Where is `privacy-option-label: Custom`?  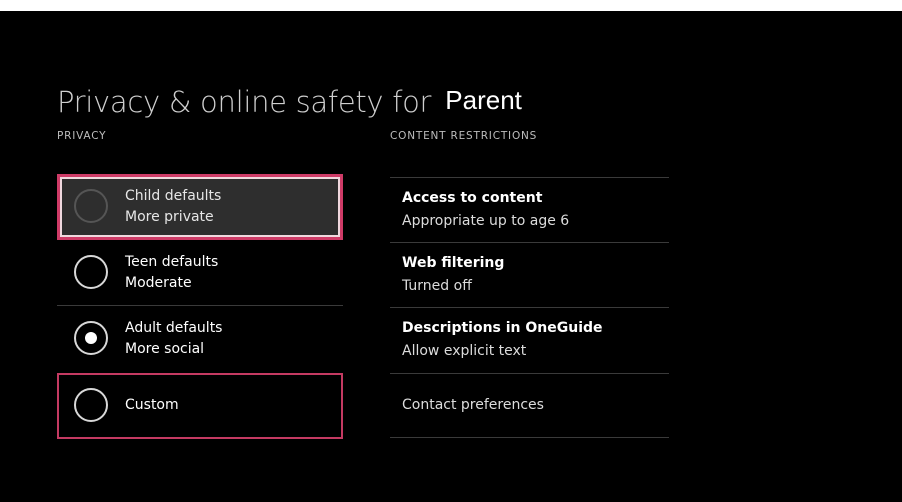 privacy-option-label: Custom is located at coordinates (152, 405).